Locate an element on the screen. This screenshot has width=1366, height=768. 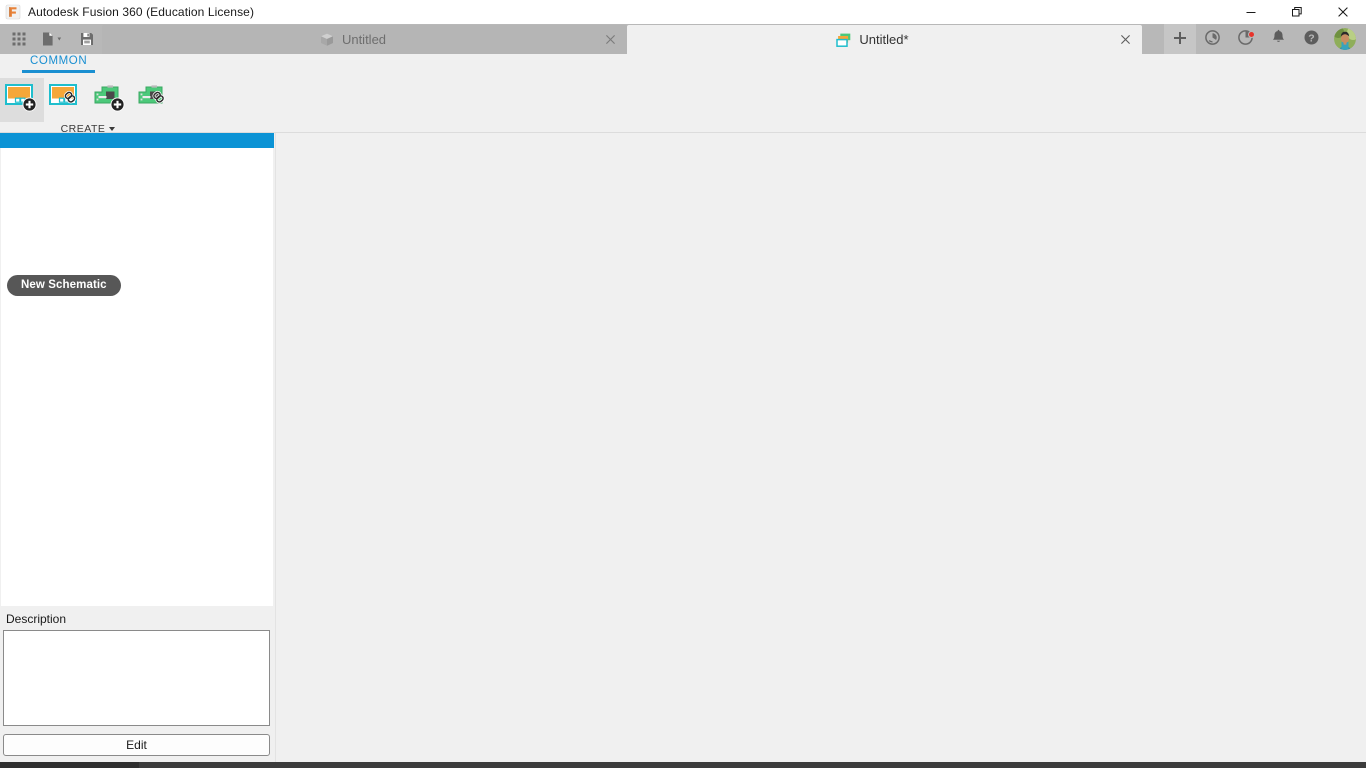
document-tabs: Untitled Untitled* is located at coordinates (633, 39).